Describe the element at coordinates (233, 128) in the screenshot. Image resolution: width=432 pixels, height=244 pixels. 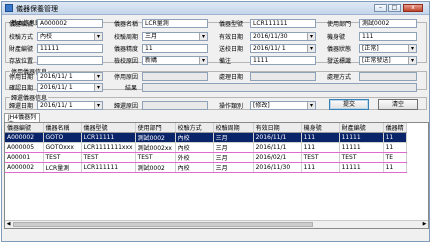
I see `column-header: 校驗周期` at that location.